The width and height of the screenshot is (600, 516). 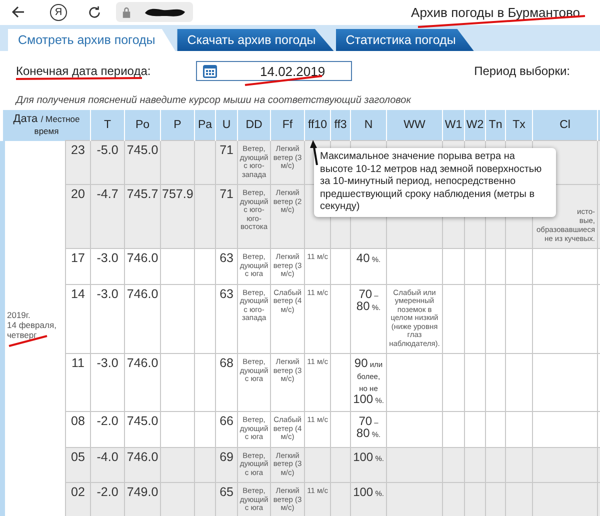 I want to click on end-date-label: Конечная дата периода:, so click(x=84, y=71).